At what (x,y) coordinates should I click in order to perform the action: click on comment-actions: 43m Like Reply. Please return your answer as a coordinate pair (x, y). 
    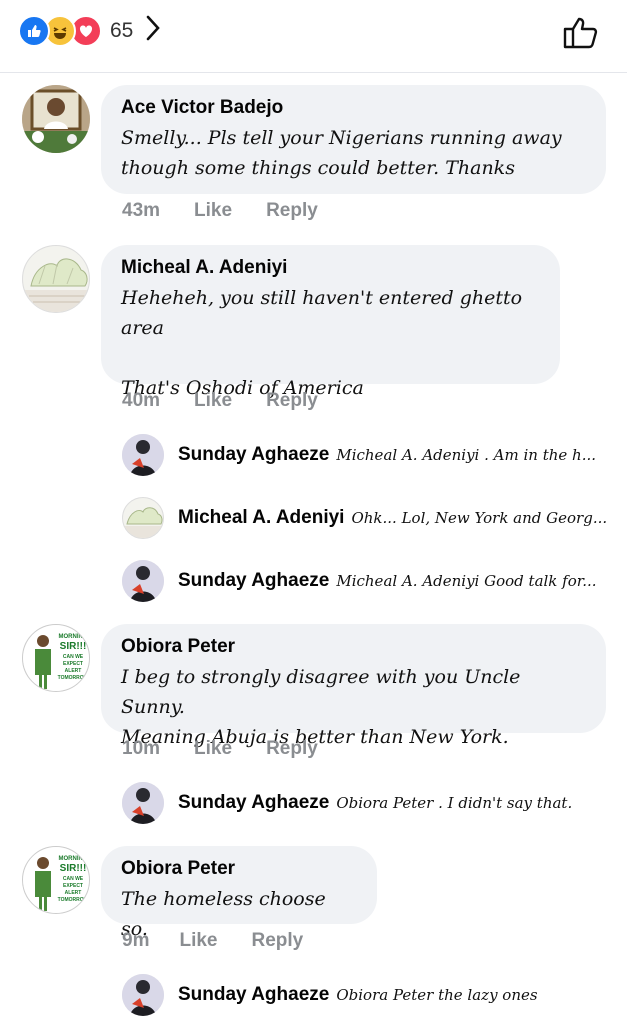
    Looking at the image, I should click on (237, 211).